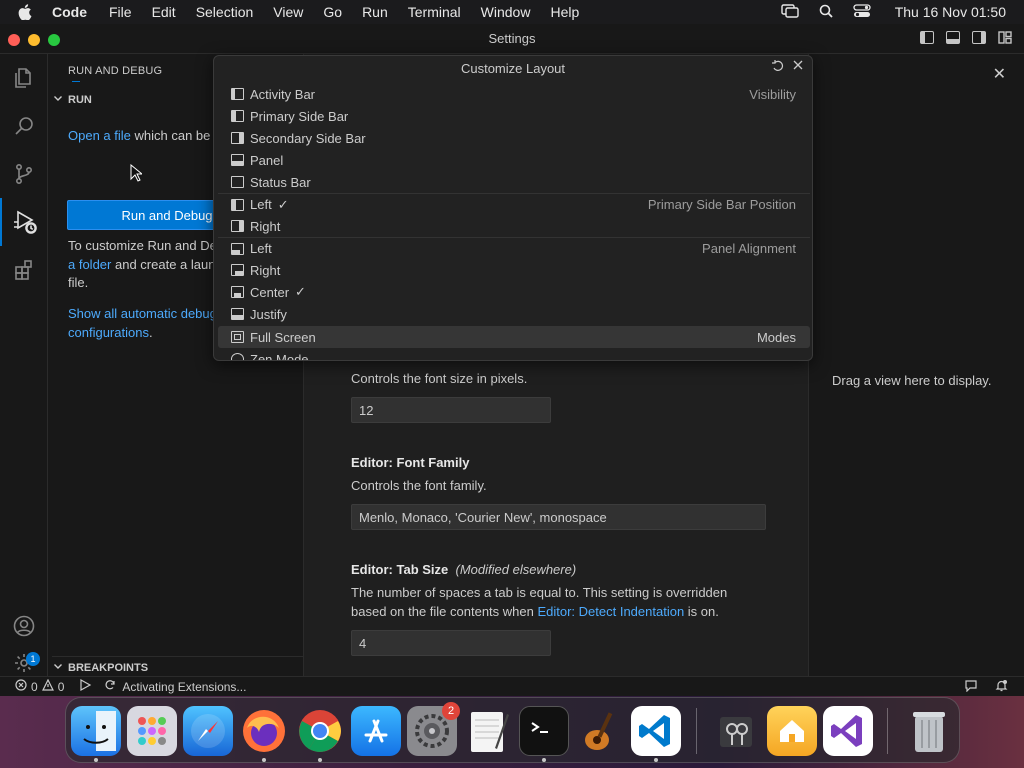 This screenshot has height=768, width=1024. What do you see at coordinates (280, 182) in the screenshot?
I see `quickpick-item-label: Status Bar` at bounding box center [280, 182].